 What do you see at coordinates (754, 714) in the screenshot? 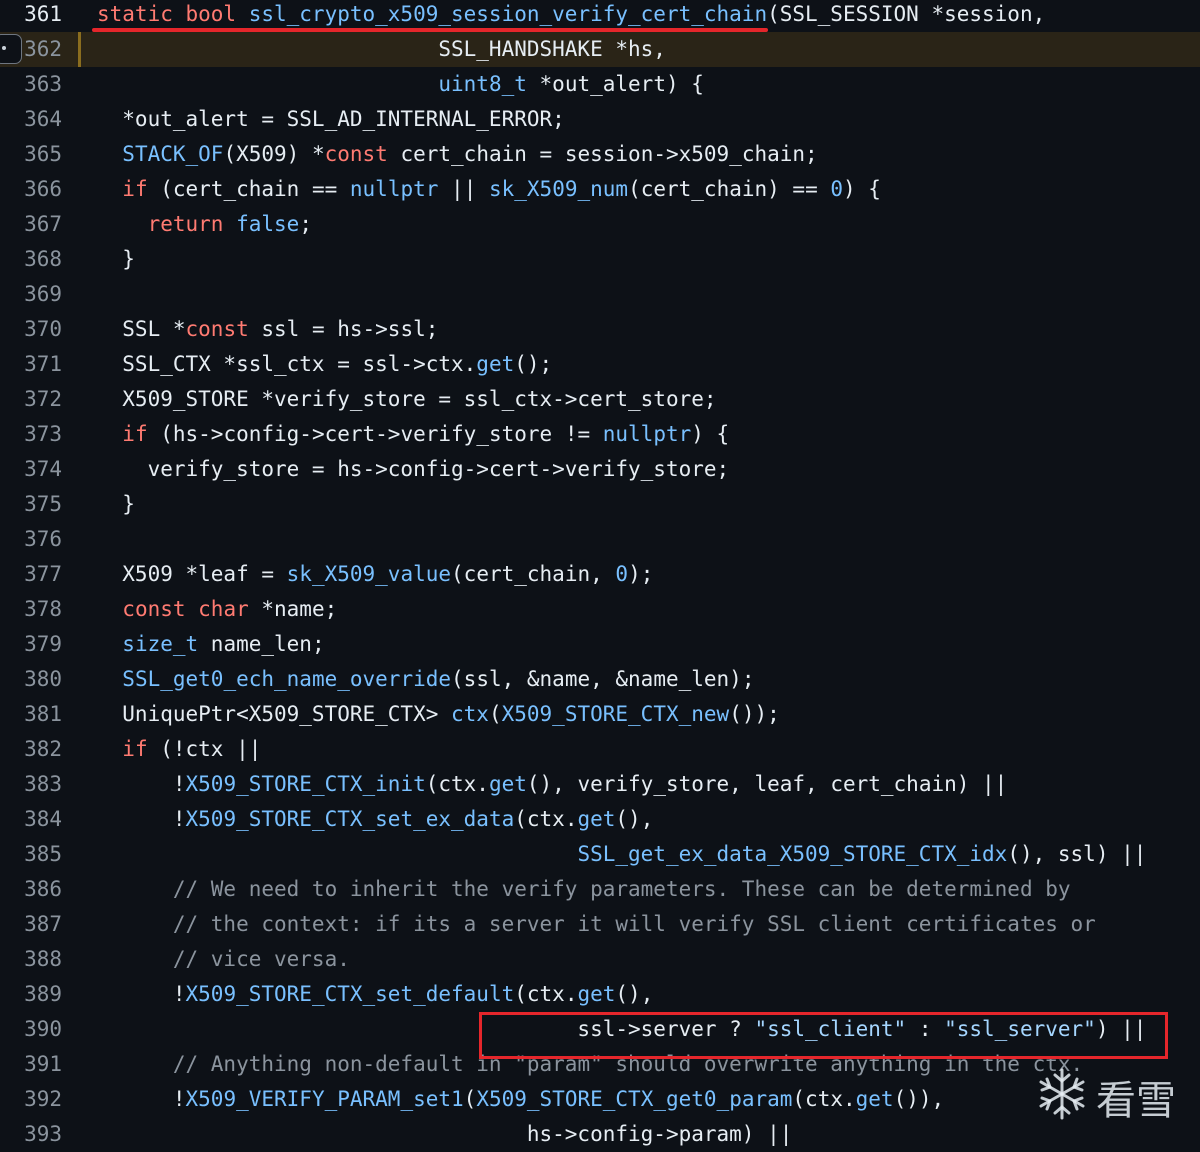
I see `code-token: ());` at bounding box center [754, 714].